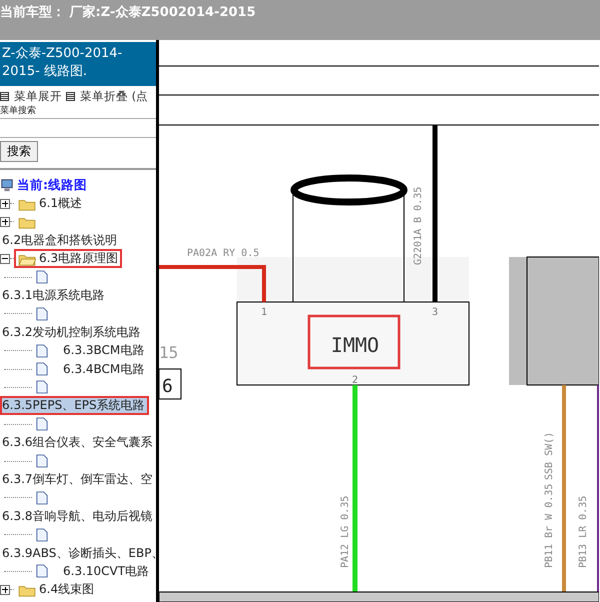  What do you see at coordinates (78, 516) in the screenshot?
I see `tree-item: 6.3.8音响导航、电动后视镜` at bounding box center [78, 516].